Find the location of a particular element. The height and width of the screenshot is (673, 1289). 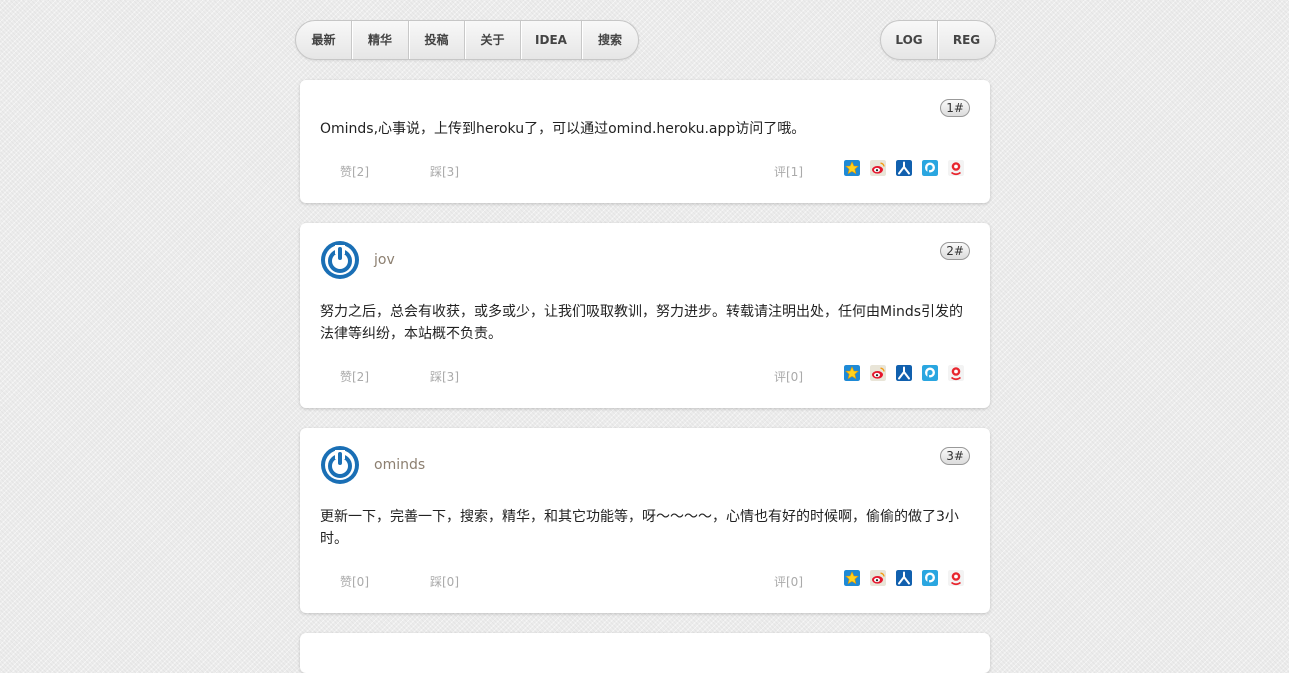

username: ominds is located at coordinates (399, 465).